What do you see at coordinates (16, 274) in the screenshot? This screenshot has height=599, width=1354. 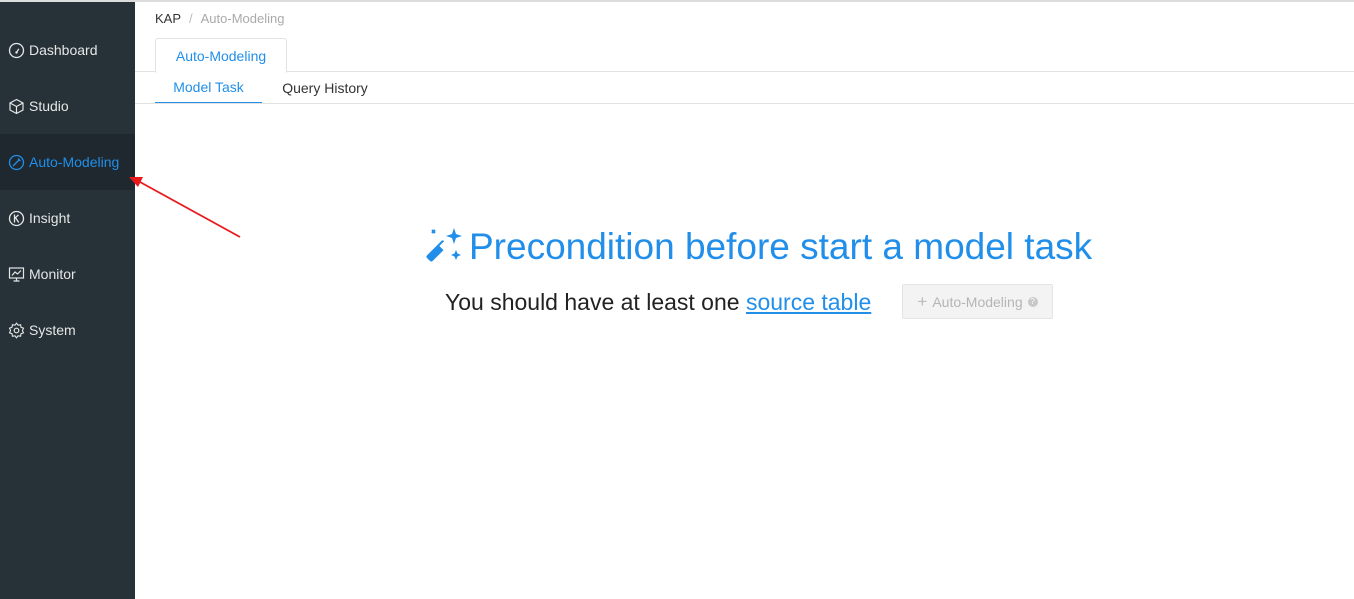 I see `monitor-icon` at bounding box center [16, 274].